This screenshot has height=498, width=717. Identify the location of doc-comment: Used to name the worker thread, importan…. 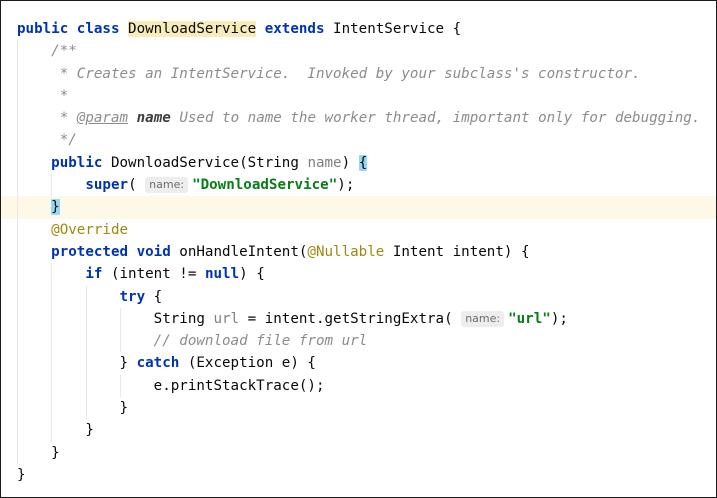
(435, 118).